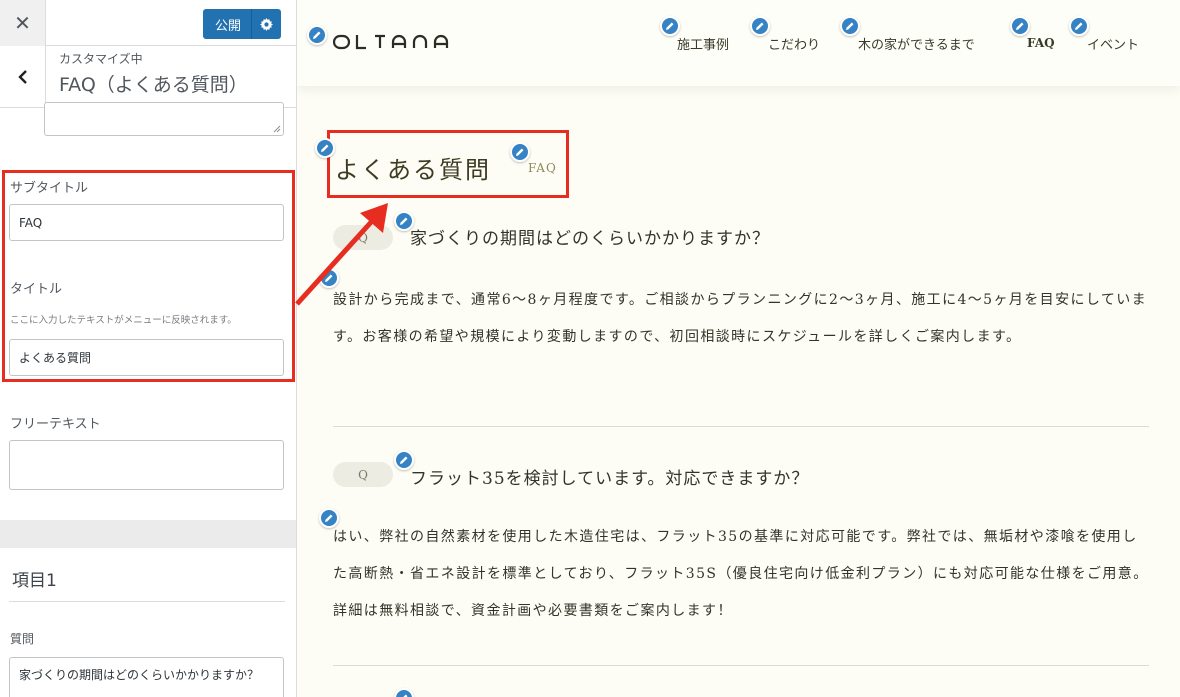  Describe the element at coordinates (148, 23) in the screenshot. I see `customizer-topbar: ✕ 公開` at that location.